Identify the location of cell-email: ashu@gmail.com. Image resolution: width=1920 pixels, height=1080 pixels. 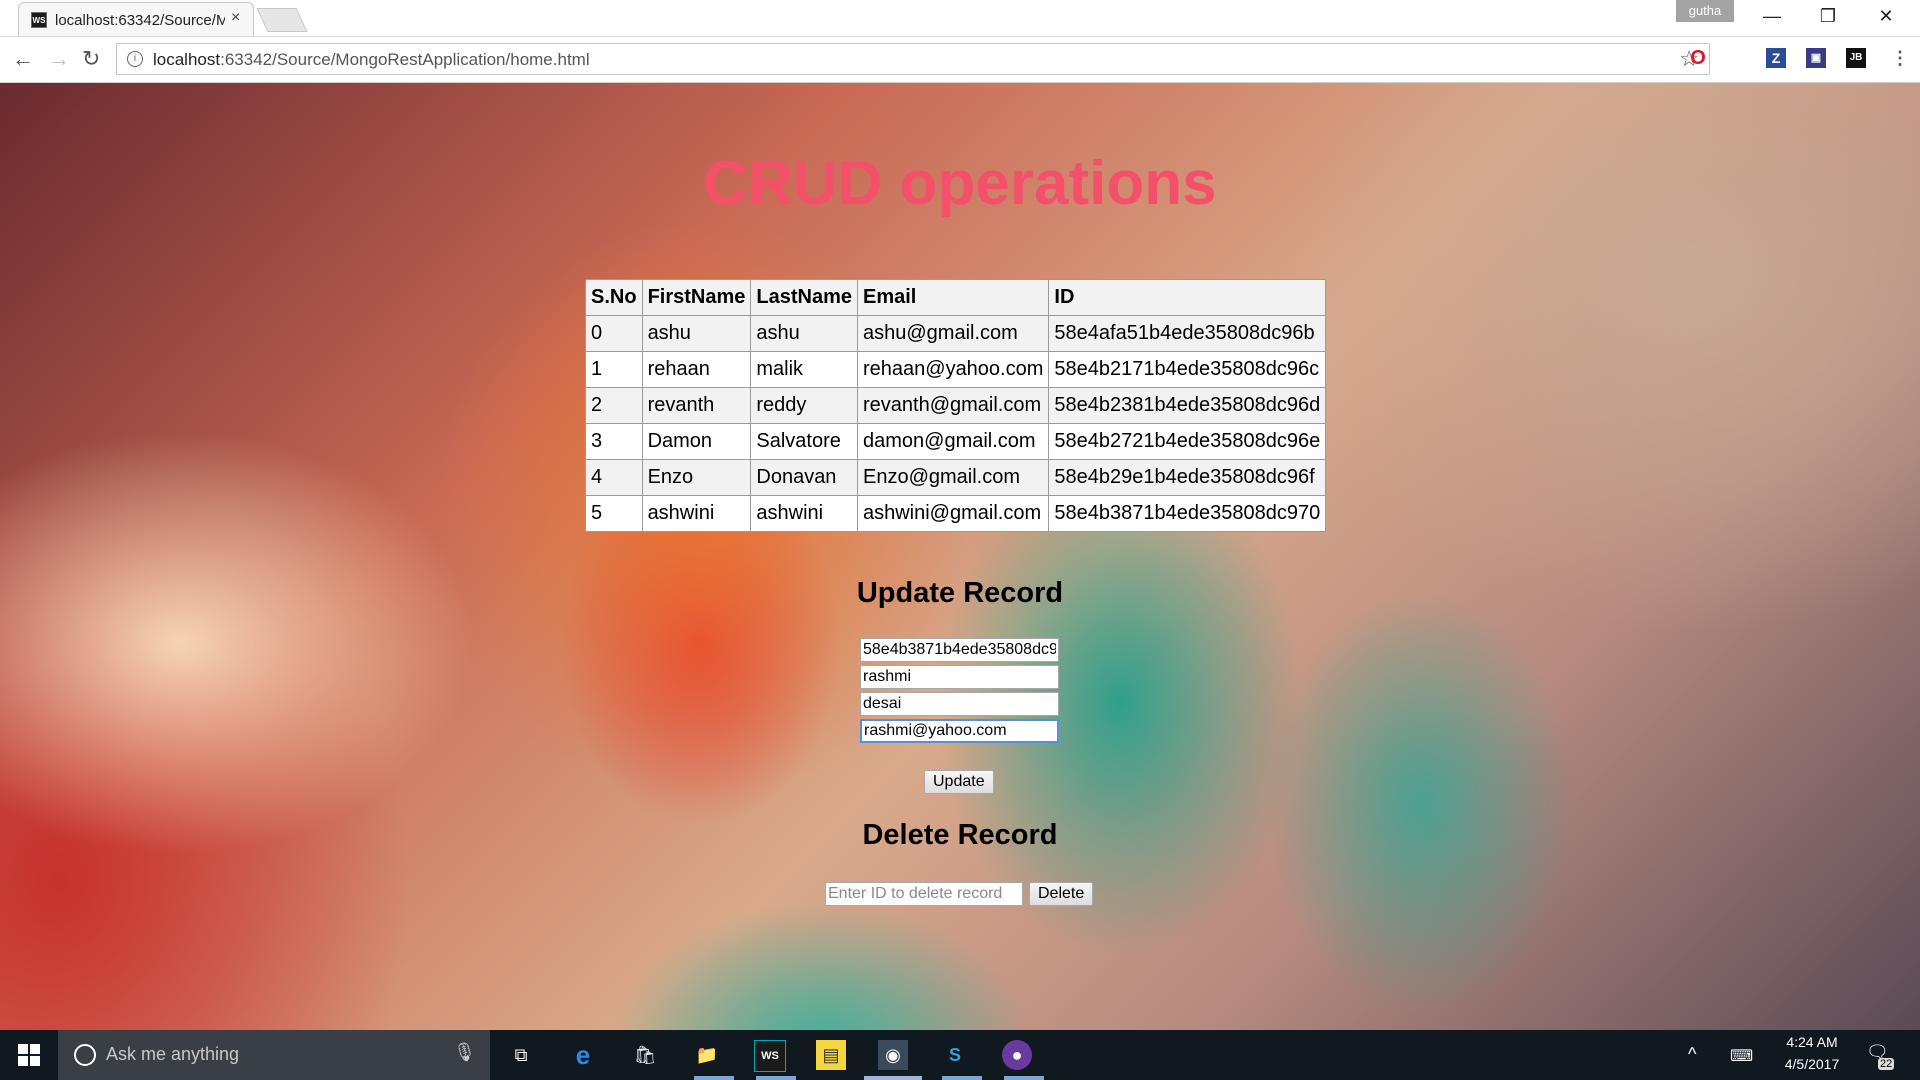
(953, 333).